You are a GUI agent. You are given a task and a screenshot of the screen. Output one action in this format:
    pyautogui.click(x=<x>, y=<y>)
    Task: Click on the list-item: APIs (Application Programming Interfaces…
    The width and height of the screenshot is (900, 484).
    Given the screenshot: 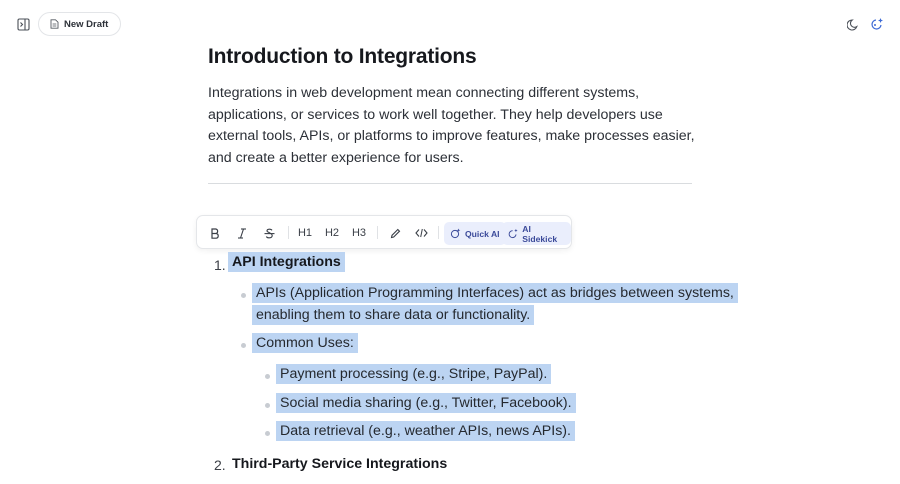 What is the action you would take?
    pyautogui.click(x=495, y=293)
    